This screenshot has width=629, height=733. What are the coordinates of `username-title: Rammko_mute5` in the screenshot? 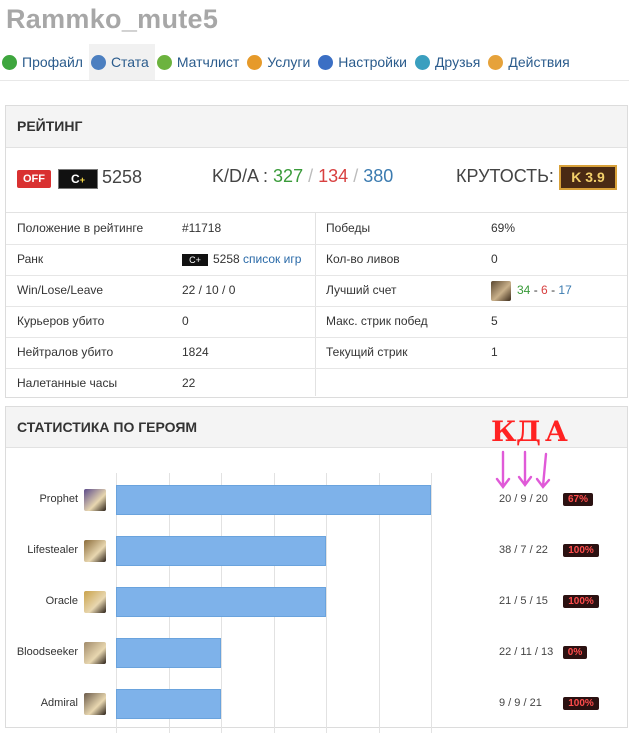 It's located at (112, 19).